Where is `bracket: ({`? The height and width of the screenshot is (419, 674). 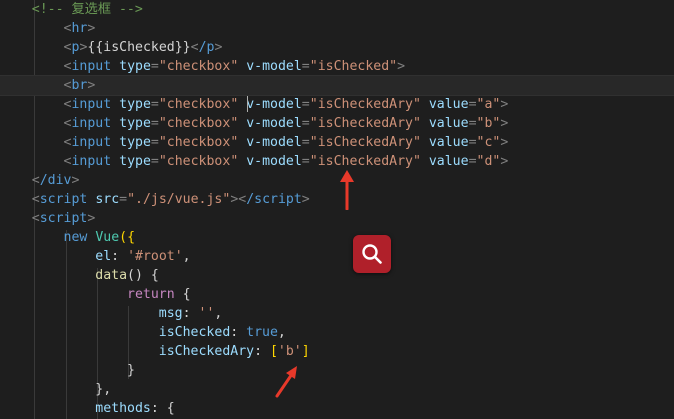 bracket: ({ is located at coordinates (127, 237).